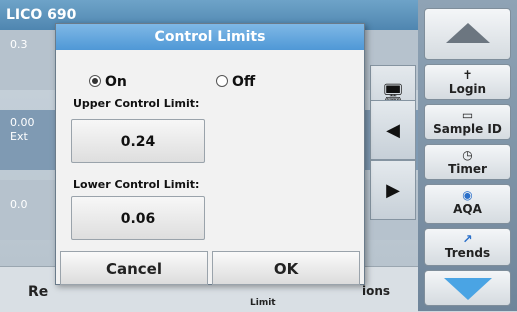  Describe the element at coordinates (263, 303) in the screenshot. I see `bottom-mid-text: Limit` at that location.